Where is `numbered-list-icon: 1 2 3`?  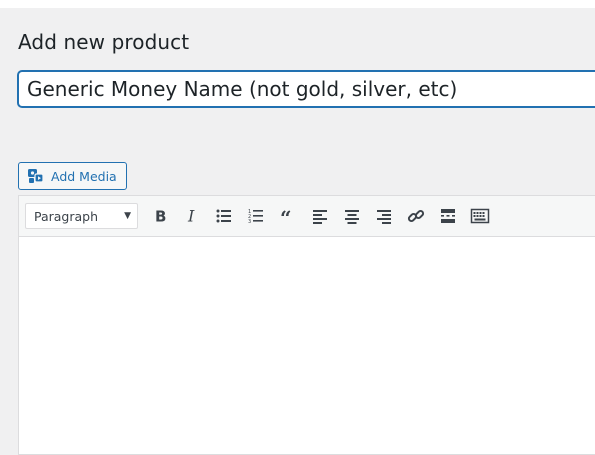
numbered-list-icon: 1 2 3 is located at coordinates (255, 217).